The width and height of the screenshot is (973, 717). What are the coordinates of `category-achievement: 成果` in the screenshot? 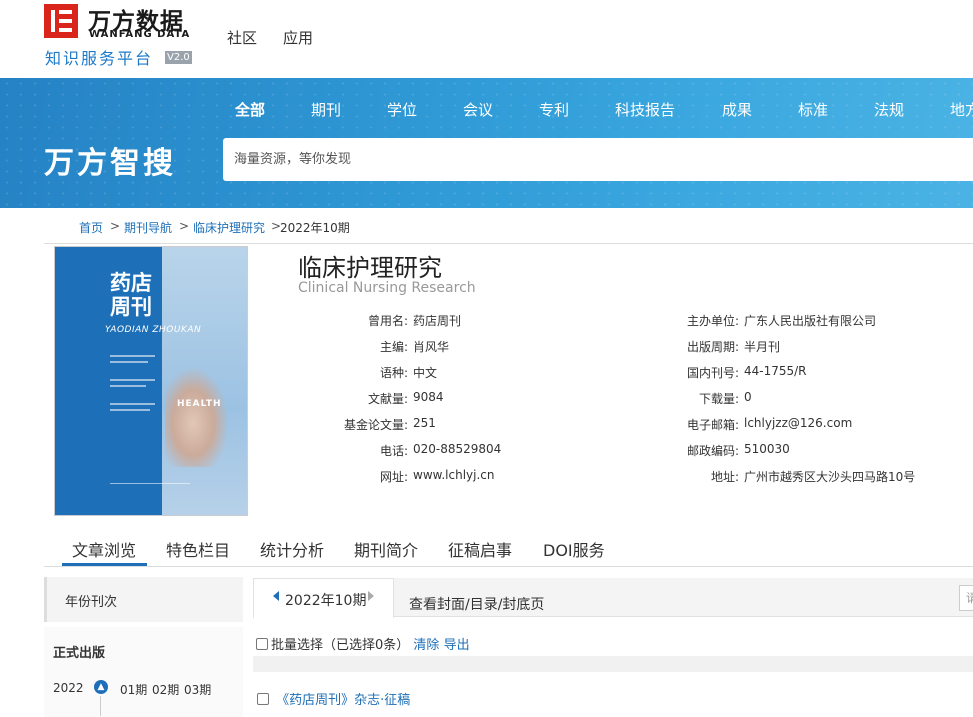 It's located at (737, 109).